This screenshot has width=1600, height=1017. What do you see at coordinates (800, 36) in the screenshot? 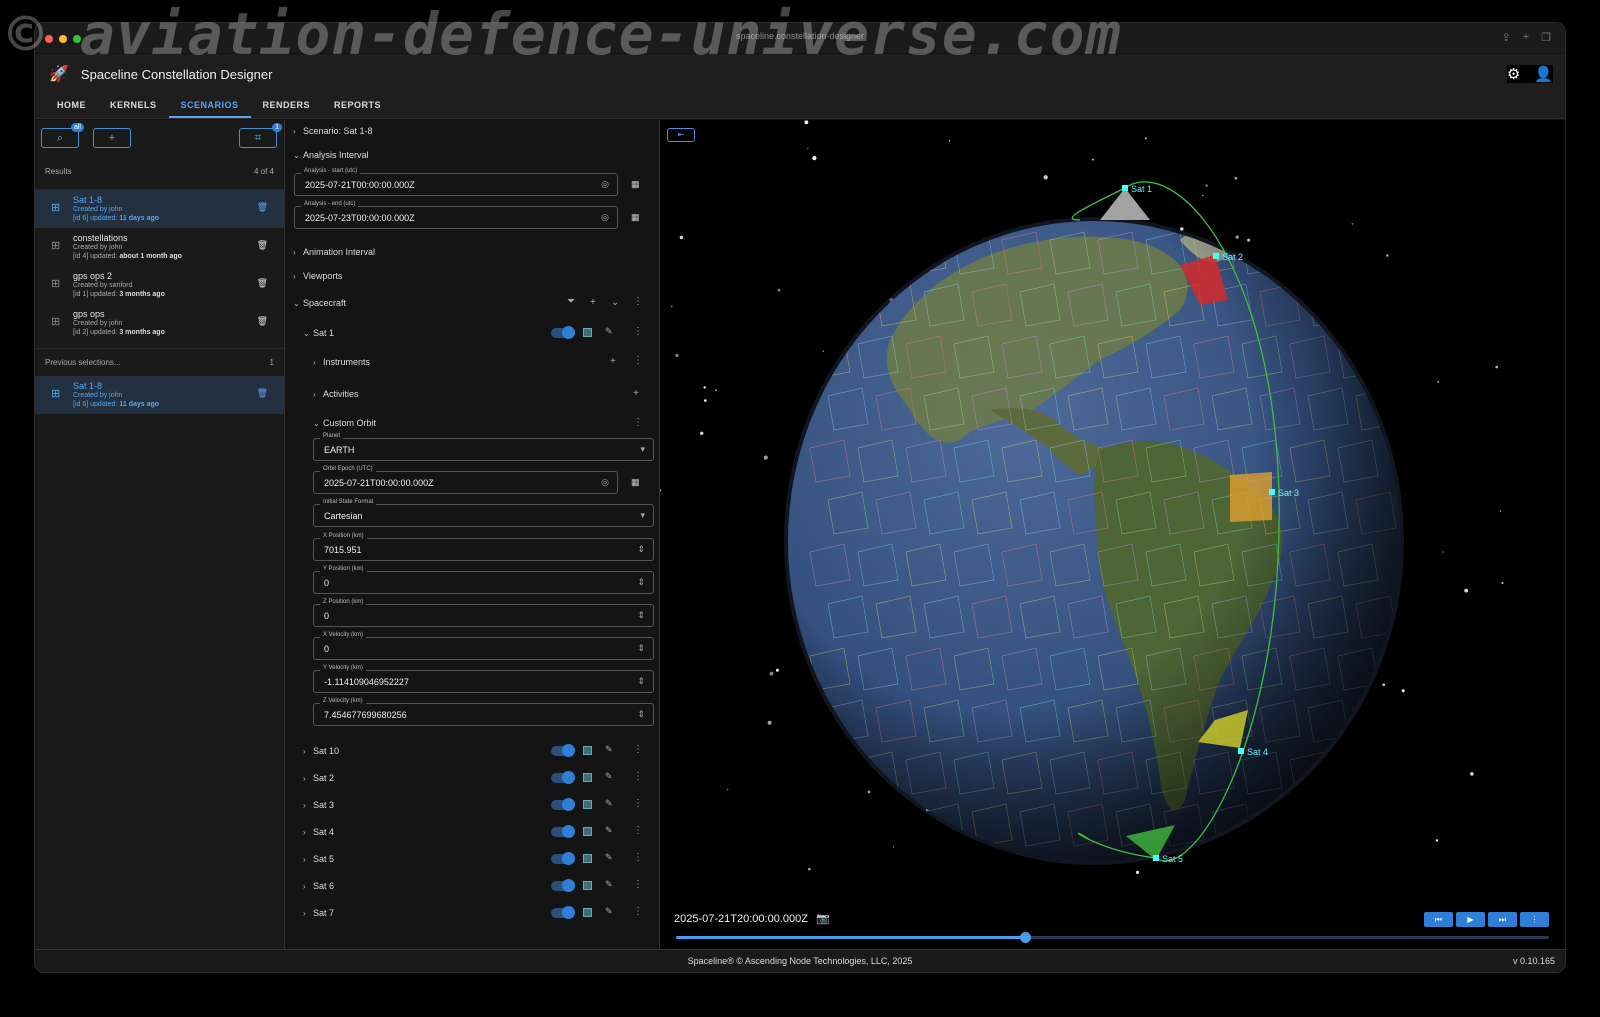
I see `address-bar: spaceline.constellation-designer` at bounding box center [800, 36].